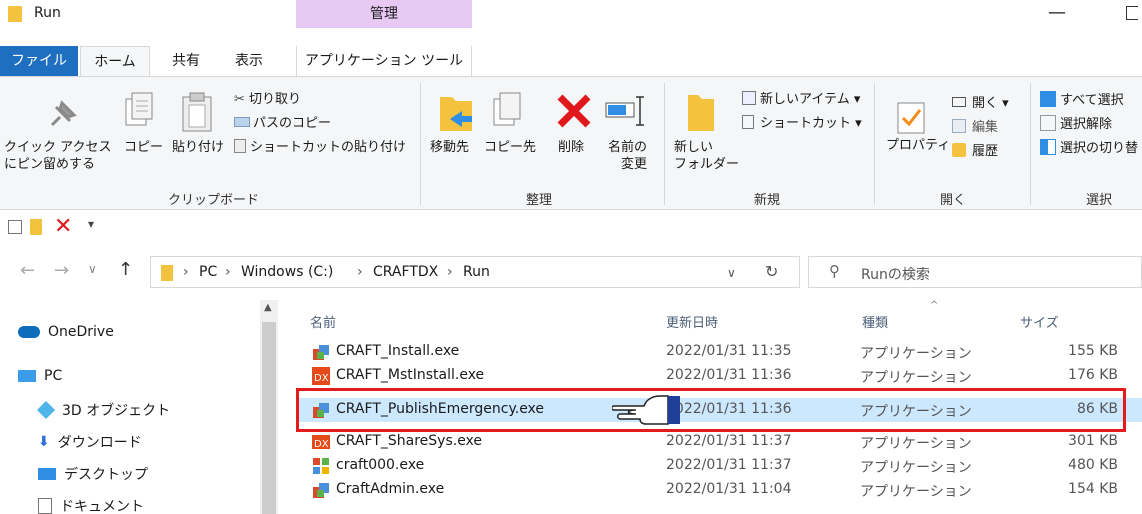 This screenshot has height=514, width=1142. What do you see at coordinates (66, 332) in the screenshot?
I see `nav-item-onedrive: OneDrive` at bounding box center [66, 332].